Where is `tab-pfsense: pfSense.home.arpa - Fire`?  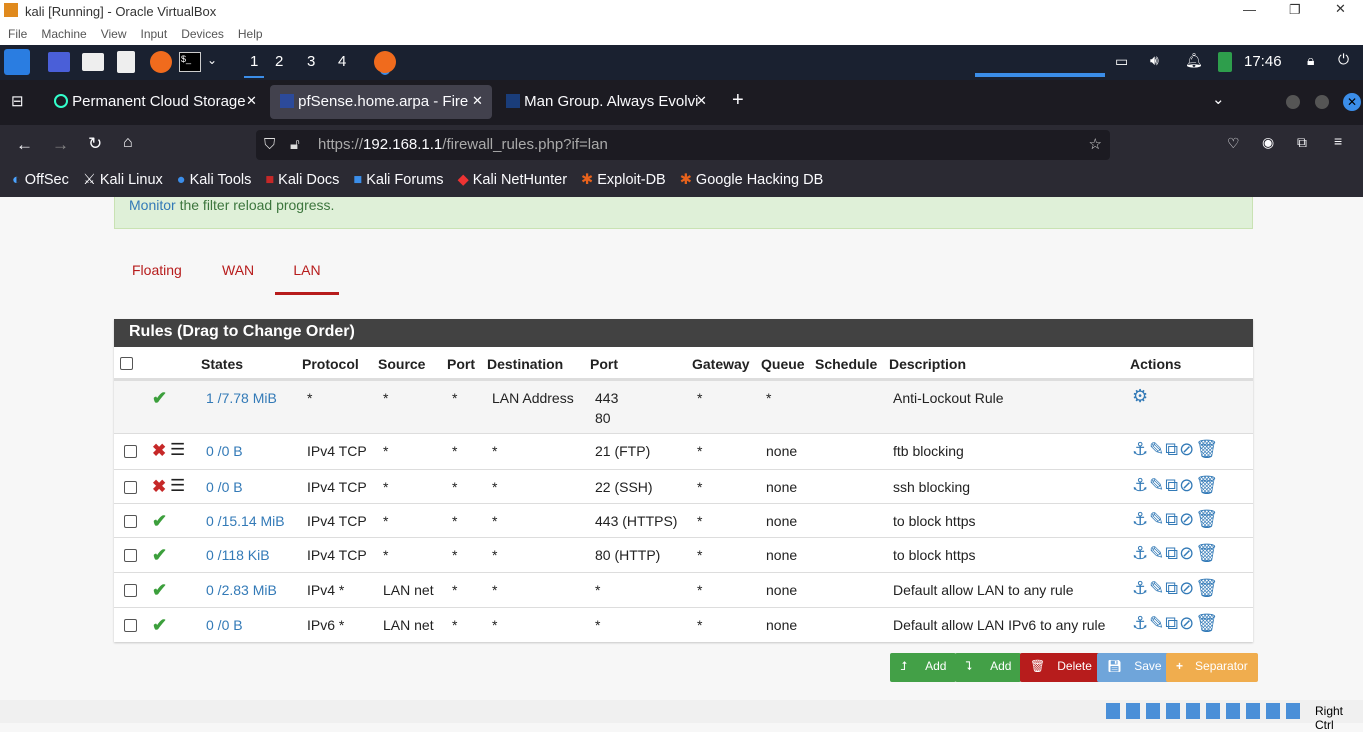 tab-pfsense: pfSense.home.arpa - Fire is located at coordinates (381, 102).